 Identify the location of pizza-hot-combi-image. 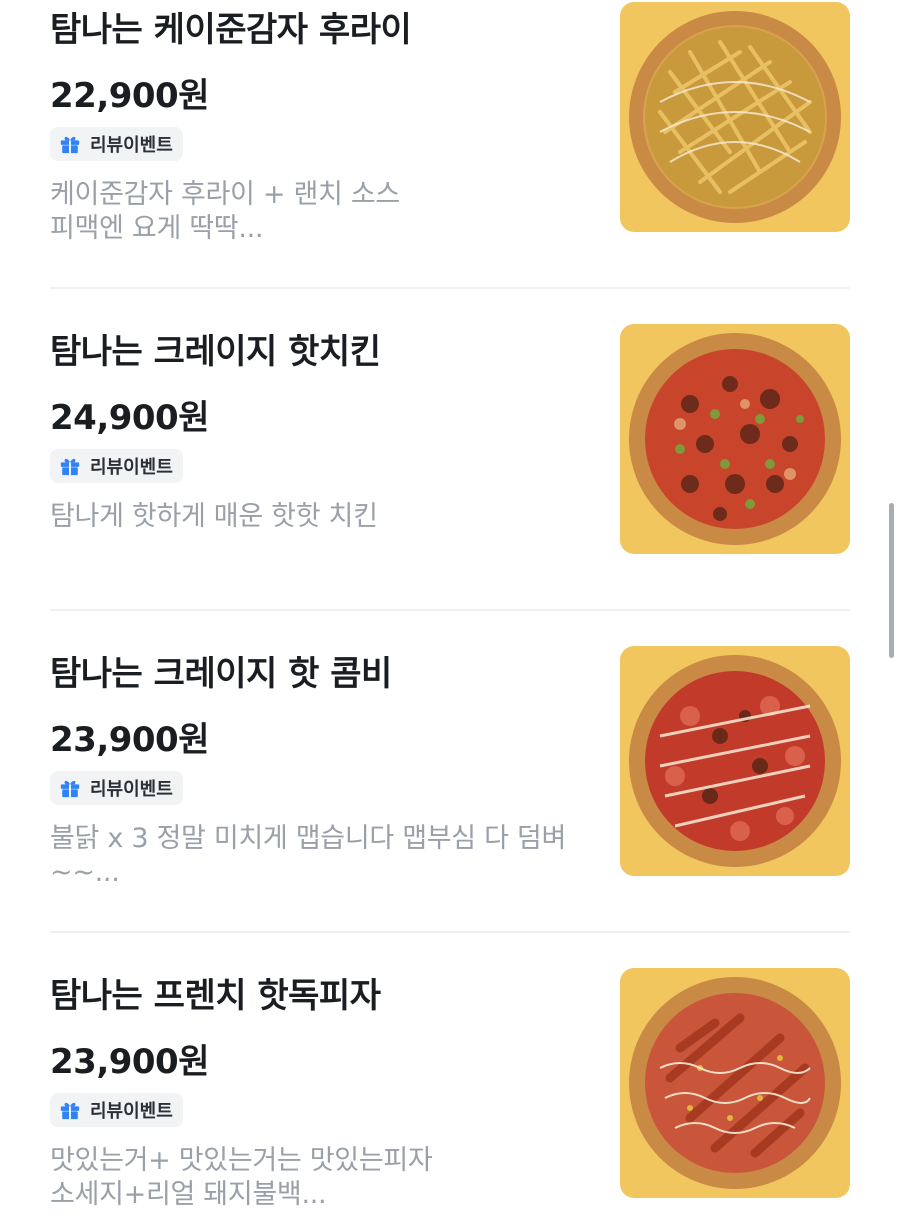
(735, 761).